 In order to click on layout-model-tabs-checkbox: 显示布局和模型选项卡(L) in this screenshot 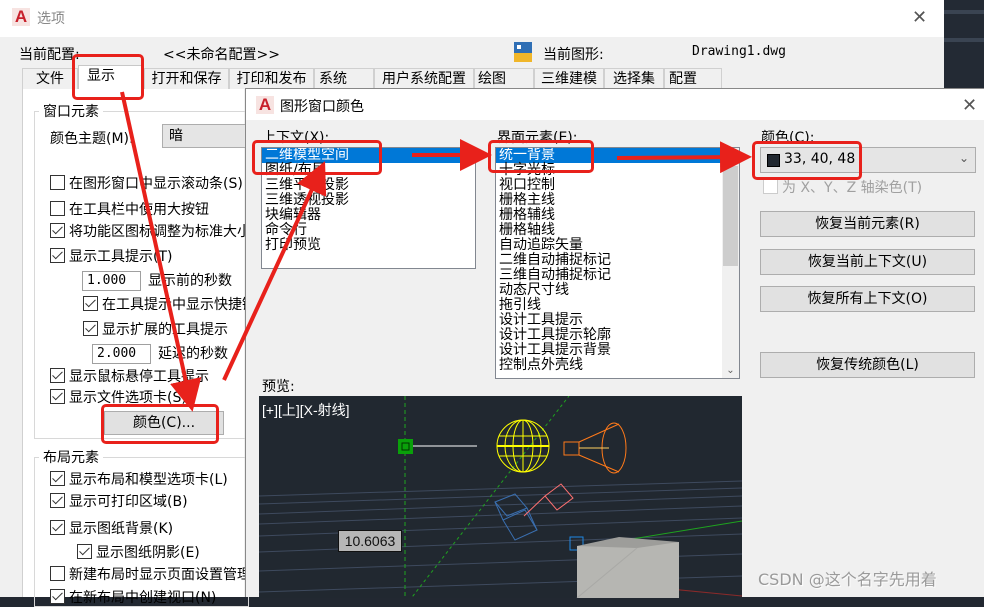, I will do `click(139, 480)`.